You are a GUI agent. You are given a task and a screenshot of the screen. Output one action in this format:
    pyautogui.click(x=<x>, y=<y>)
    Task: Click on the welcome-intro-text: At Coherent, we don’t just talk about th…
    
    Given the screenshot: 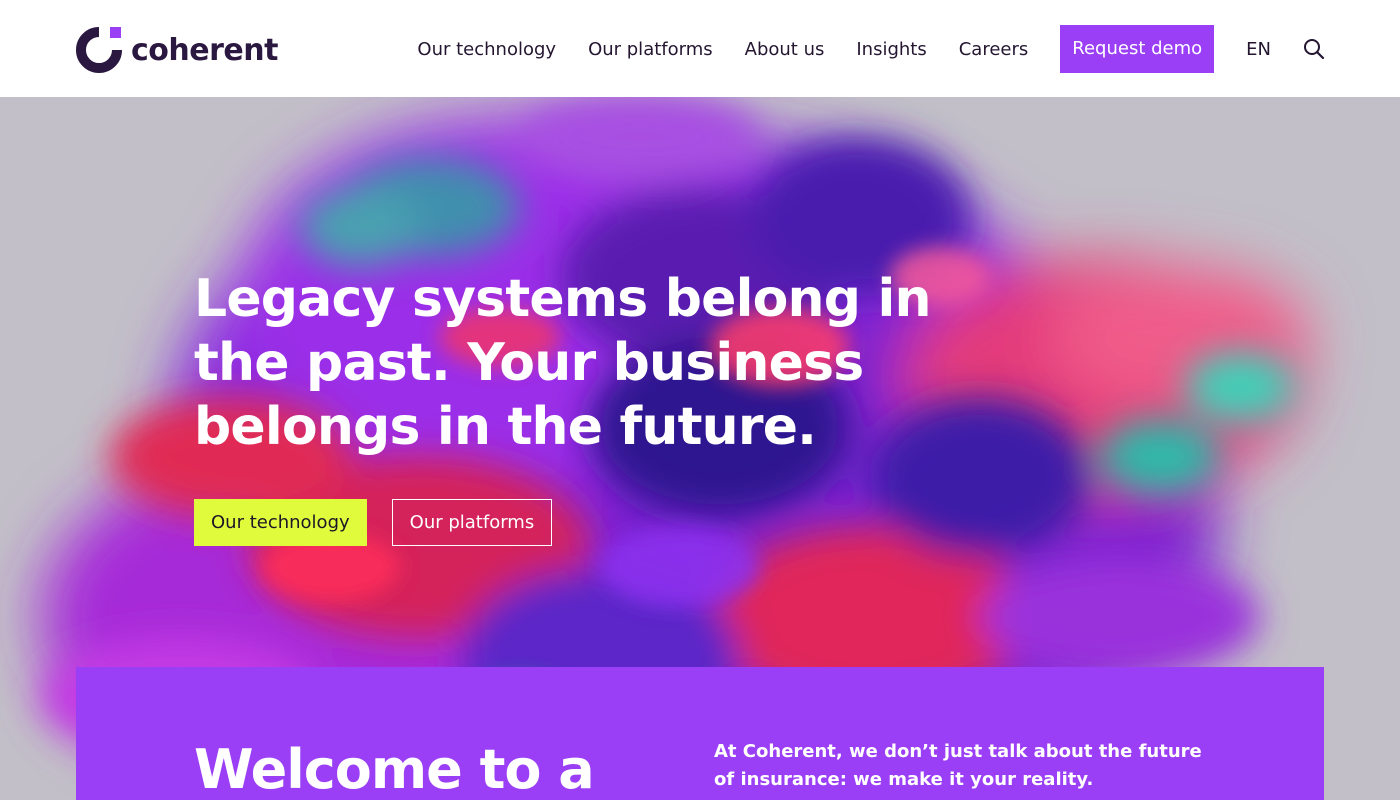 What is the action you would take?
    pyautogui.click(x=958, y=765)
    